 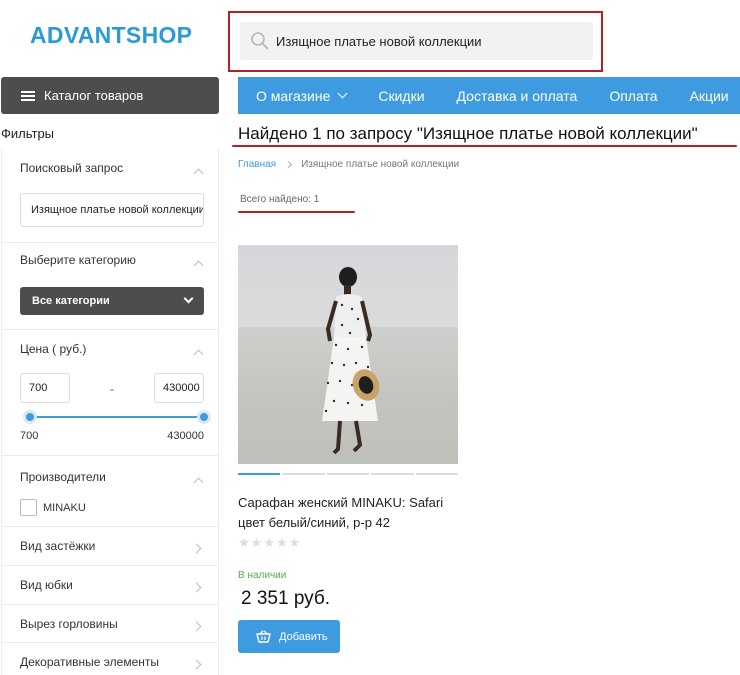 I want to click on nav-item-promotions: Акции, so click(x=700, y=96).